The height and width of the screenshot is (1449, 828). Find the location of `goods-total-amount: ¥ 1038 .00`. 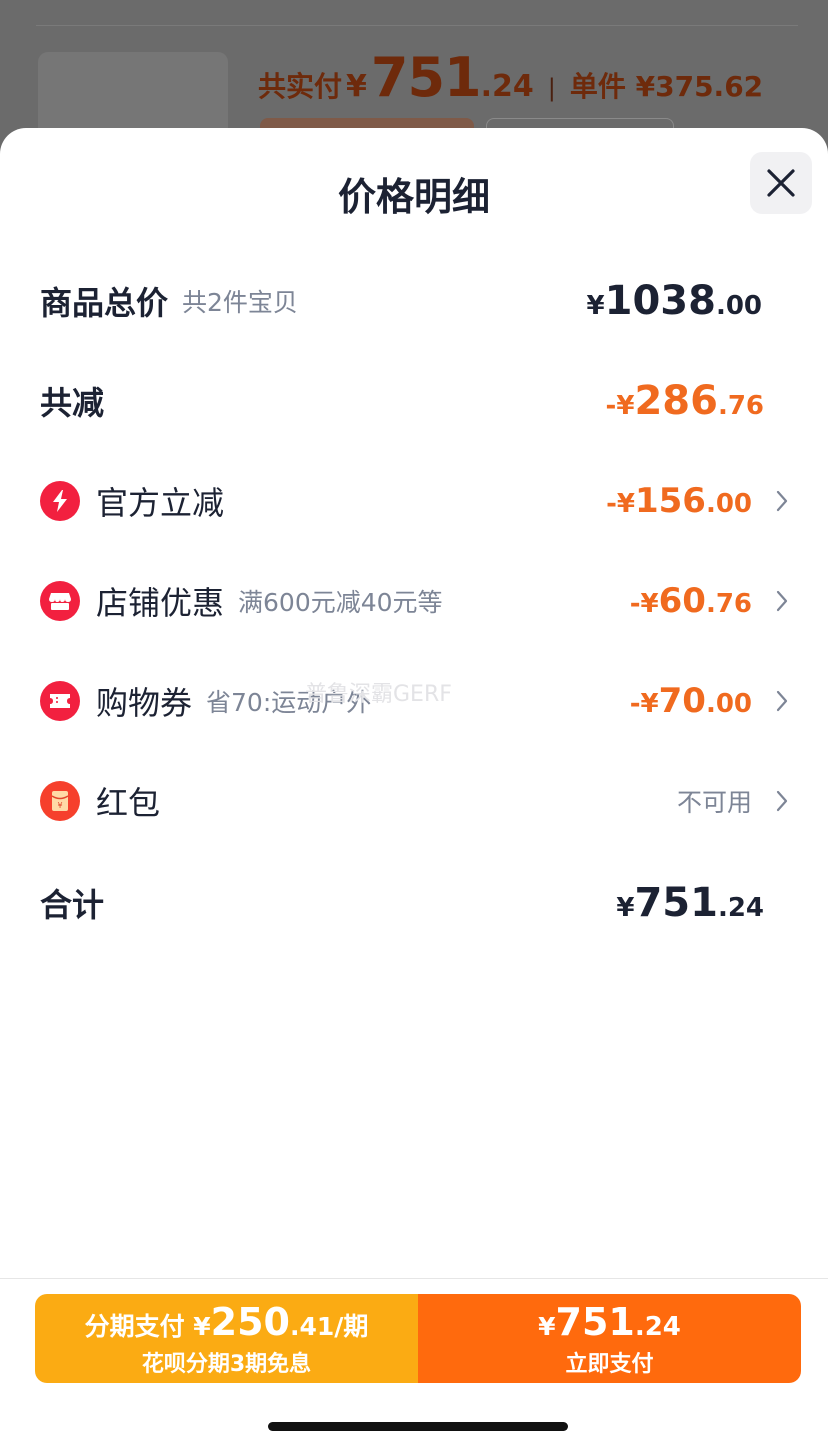

goods-total-amount: ¥ 1038 .00 is located at coordinates (674, 301).